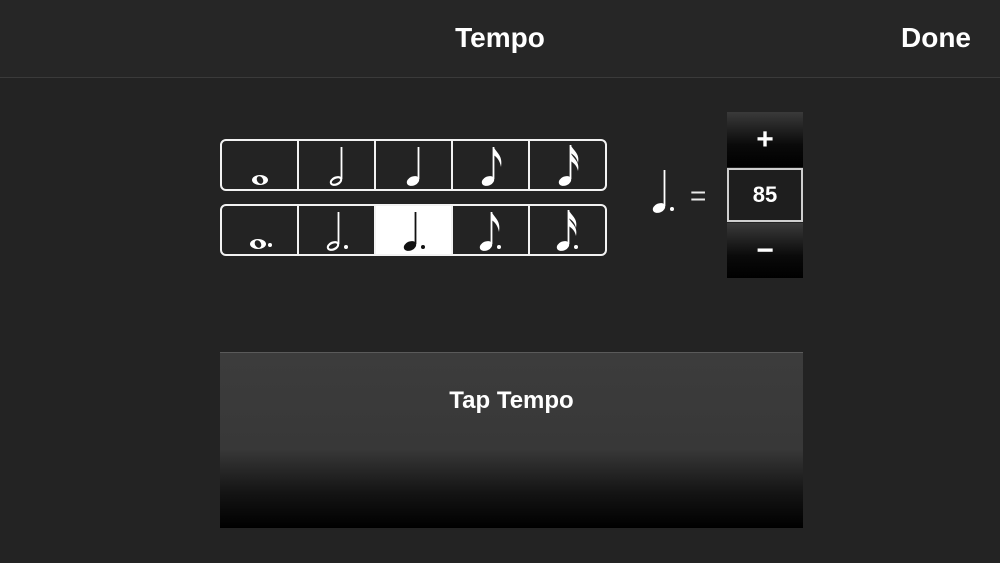 Image resolution: width=1000 pixels, height=563 pixels. What do you see at coordinates (260, 165) in the screenshot?
I see `note-option-whole` at bounding box center [260, 165].